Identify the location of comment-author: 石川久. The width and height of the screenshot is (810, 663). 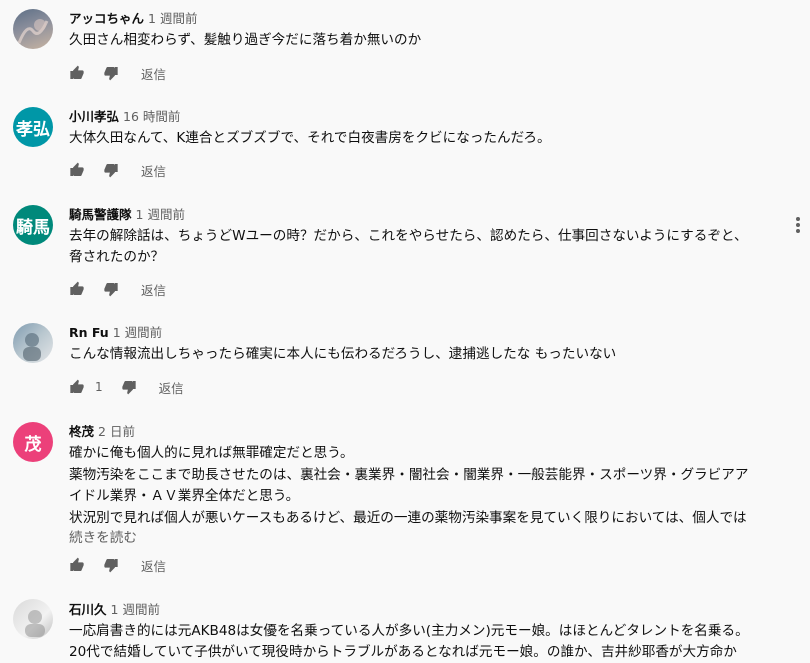
(88, 609).